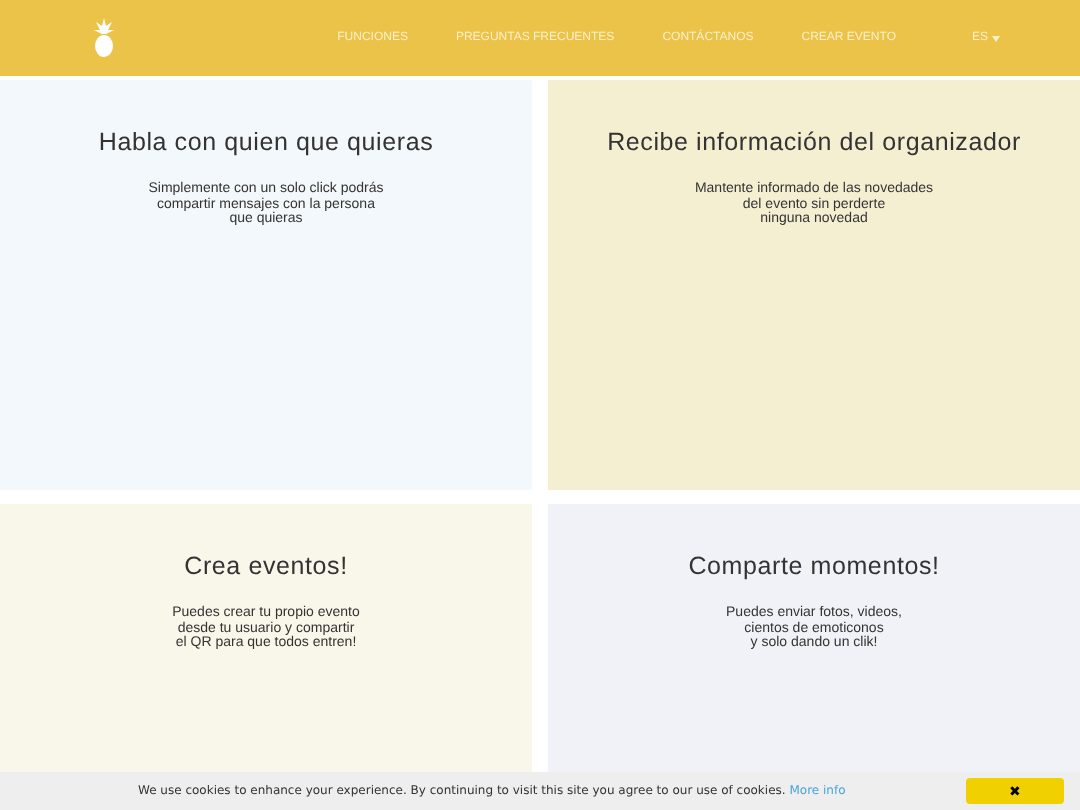  What do you see at coordinates (266, 566) in the screenshot?
I see `feature-title: Crea eventos!` at bounding box center [266, 566].